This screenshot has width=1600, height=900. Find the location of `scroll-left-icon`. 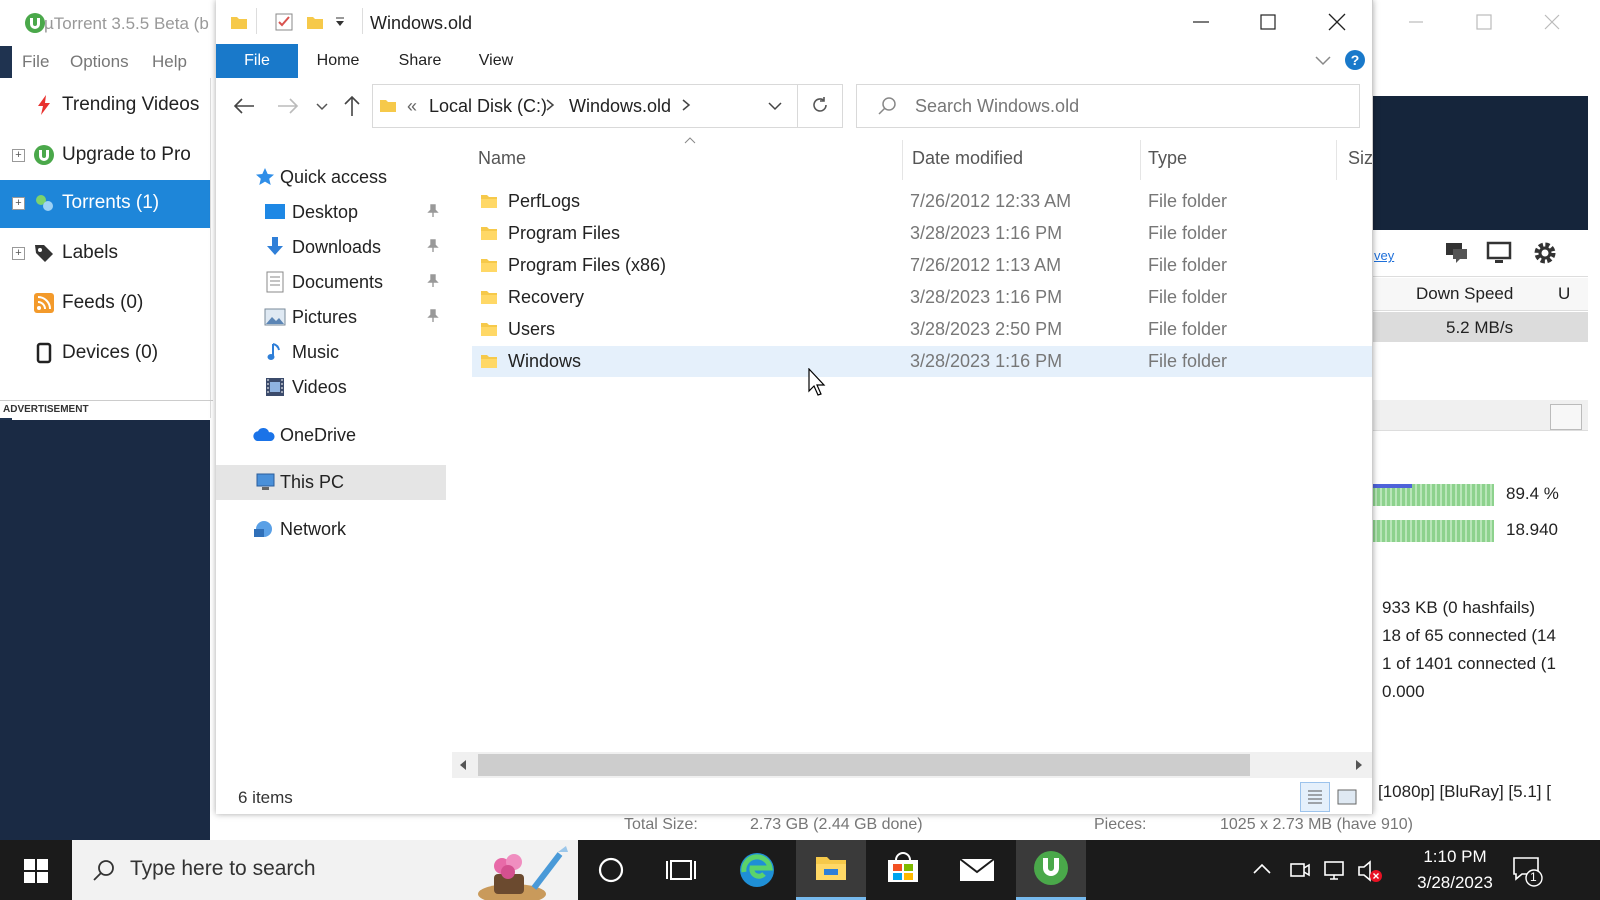

scroll-left-icon is located at coordinates (463, 765).